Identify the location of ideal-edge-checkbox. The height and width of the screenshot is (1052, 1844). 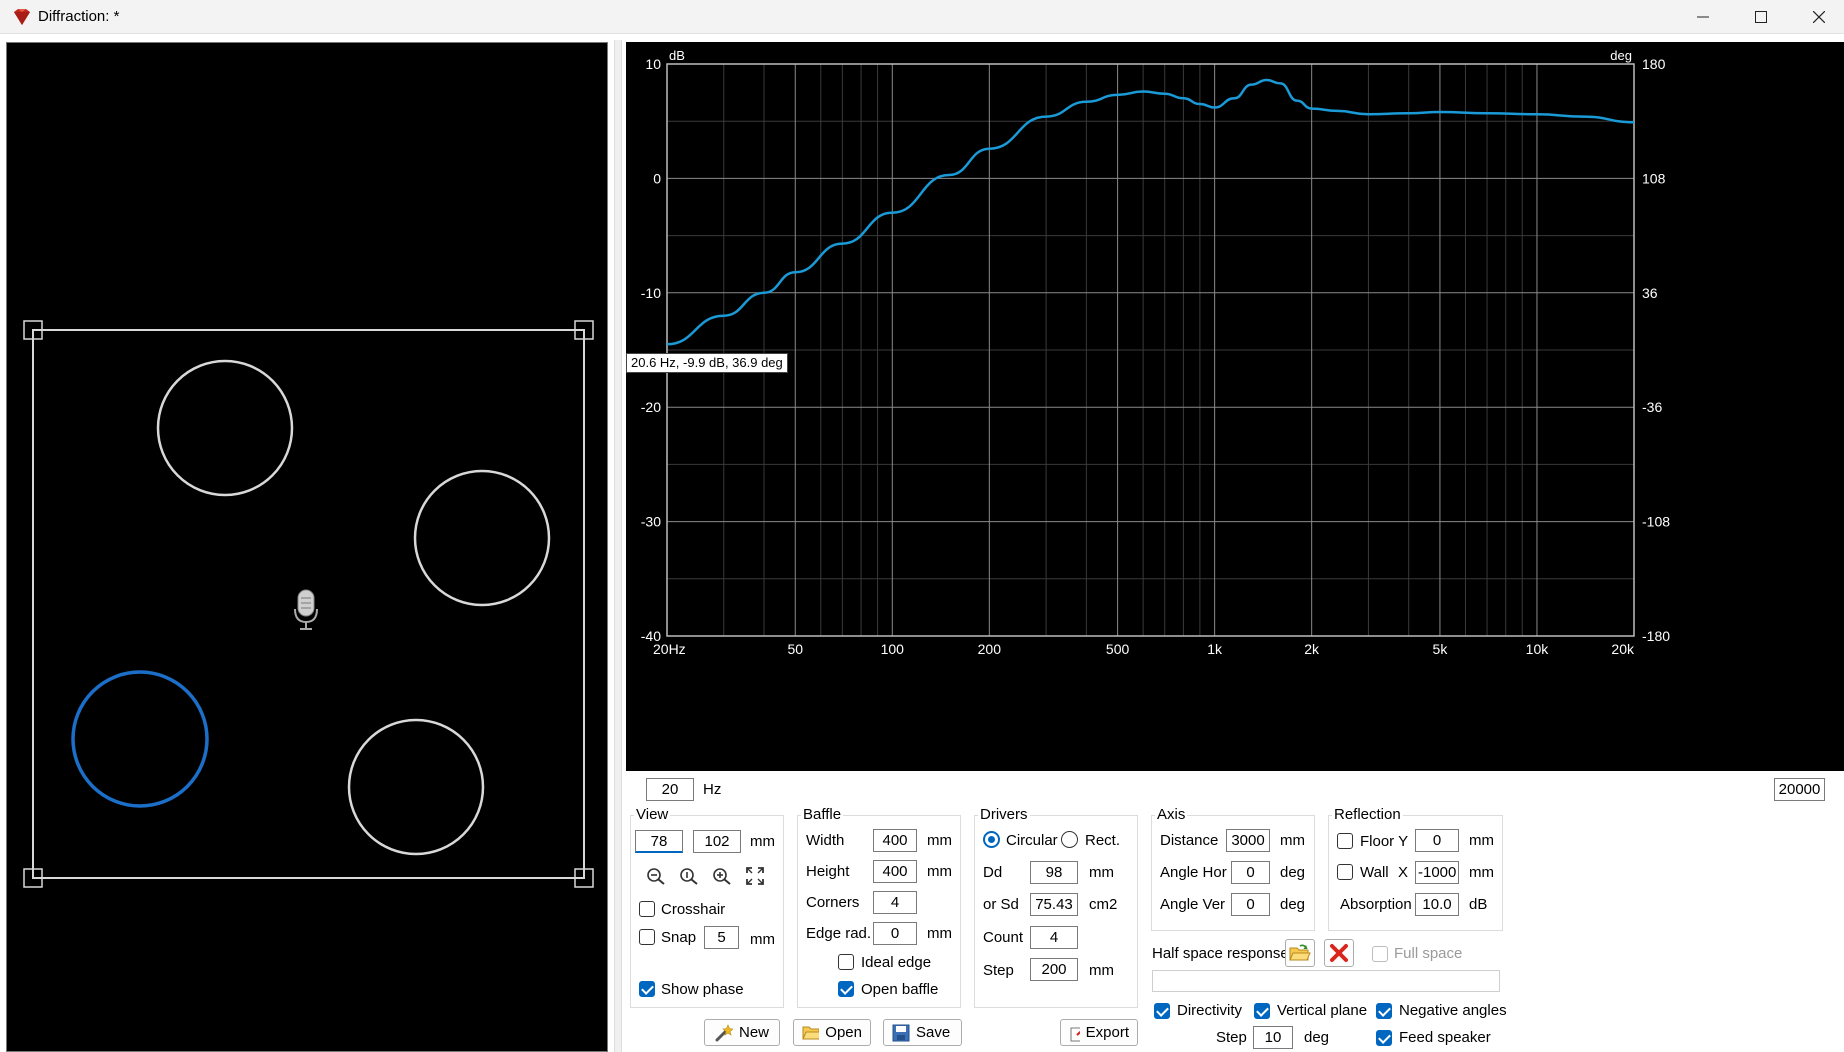
(846, 962).